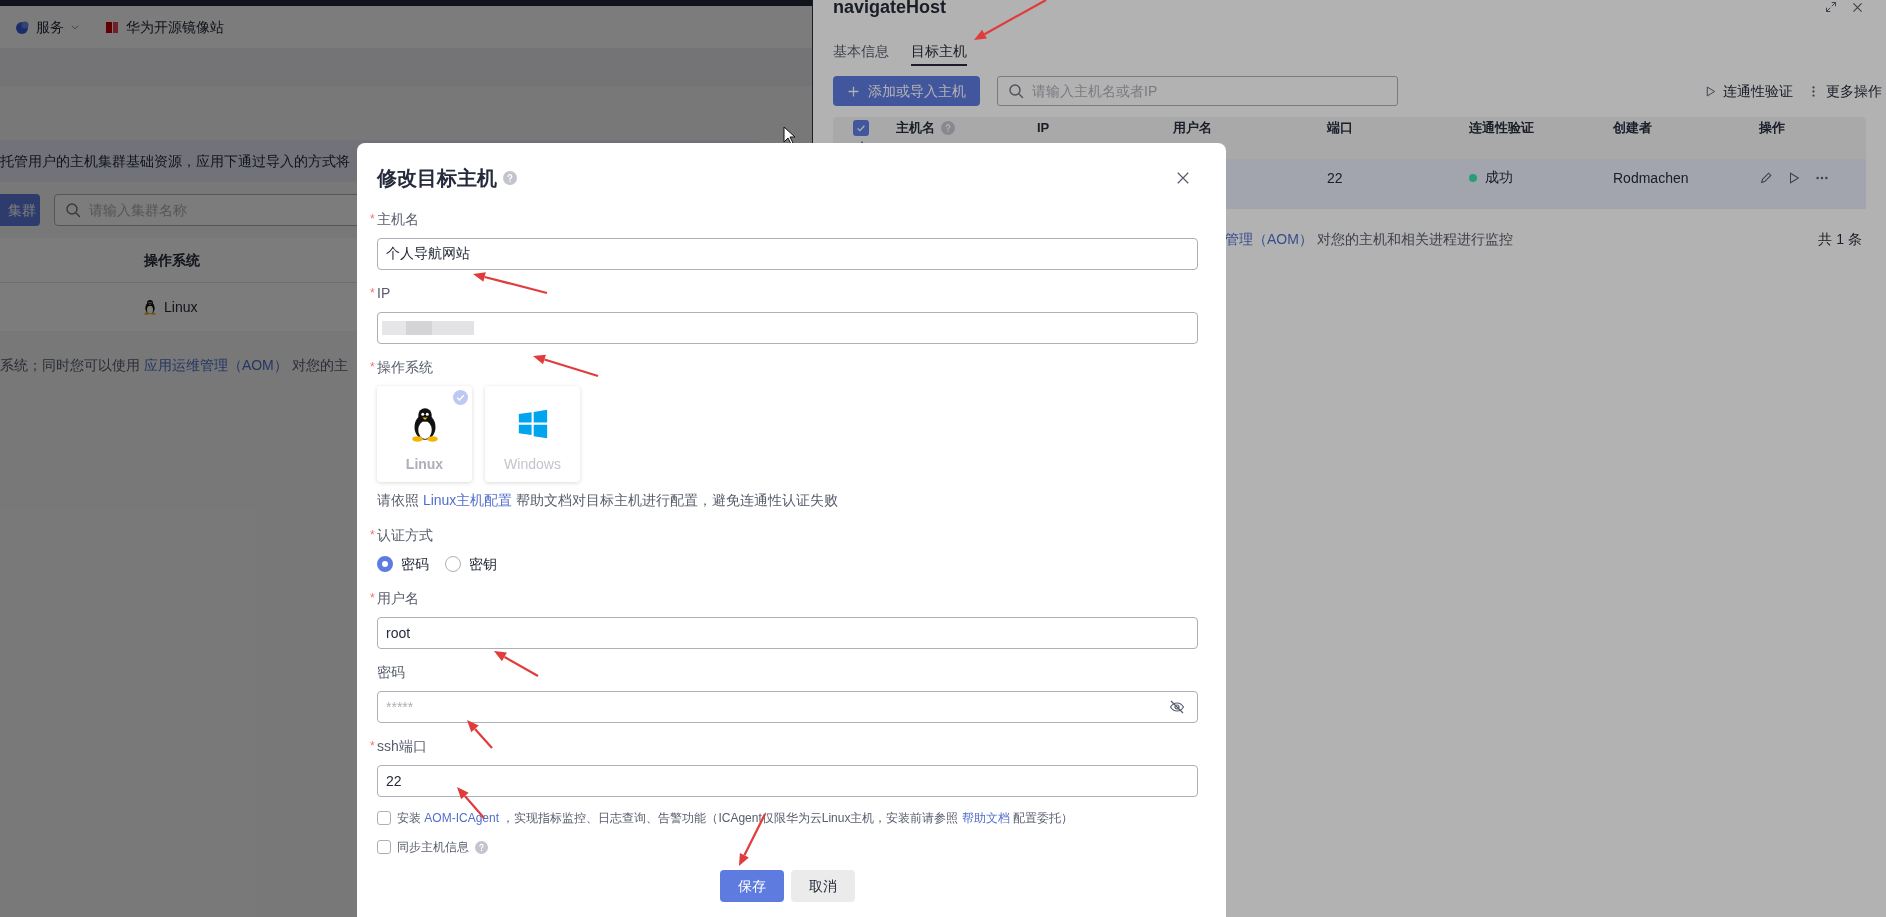 The image size is (1886, 917). Describe the element at coordinates (1651, 177) in the screenshot. I see `table-cell: Rodmachen` at that location.